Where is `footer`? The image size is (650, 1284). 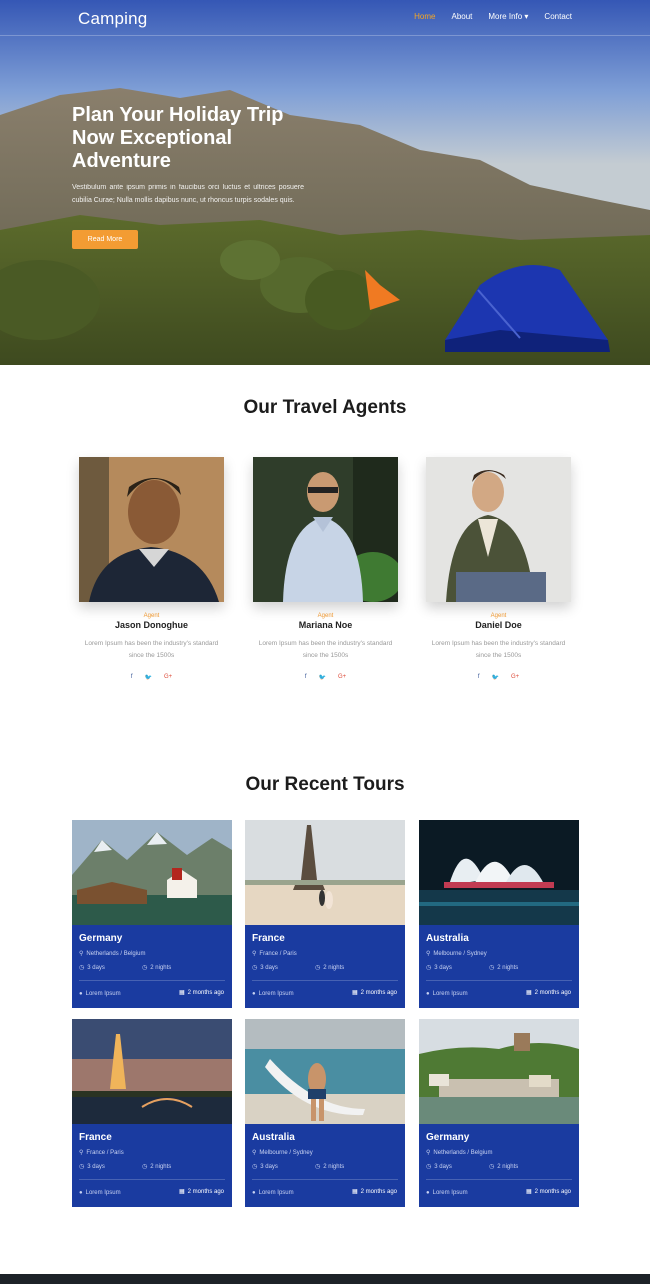 footer is located at coordinates (325, 1279).